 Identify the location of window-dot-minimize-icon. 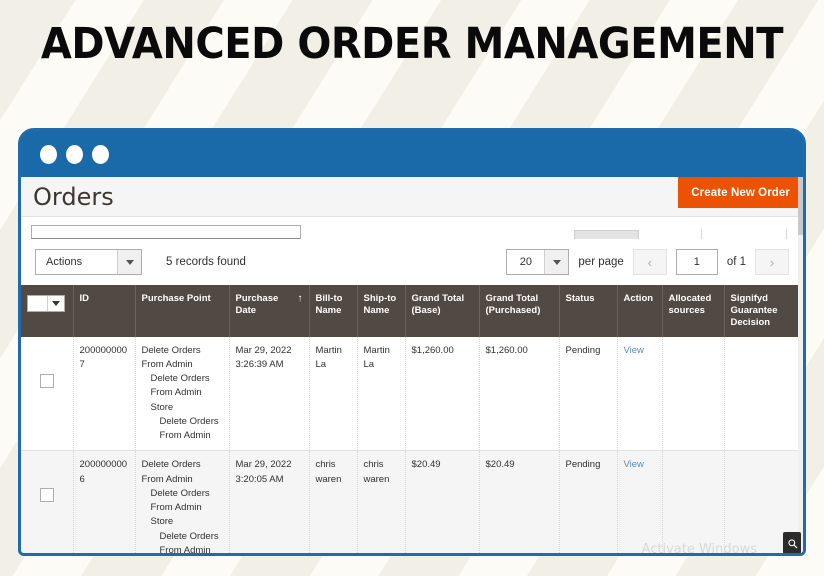
(74, 154).